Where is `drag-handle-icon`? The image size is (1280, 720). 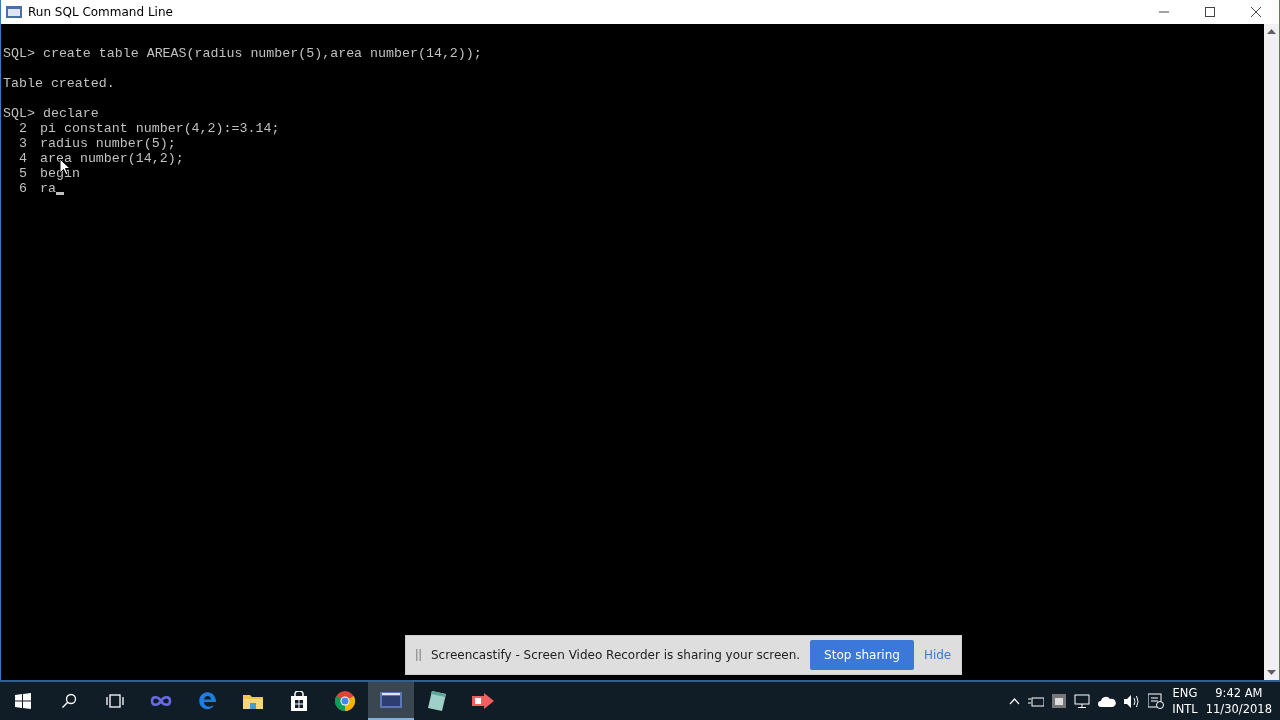 drag-handle-icon is located at coordinates (418, 655).